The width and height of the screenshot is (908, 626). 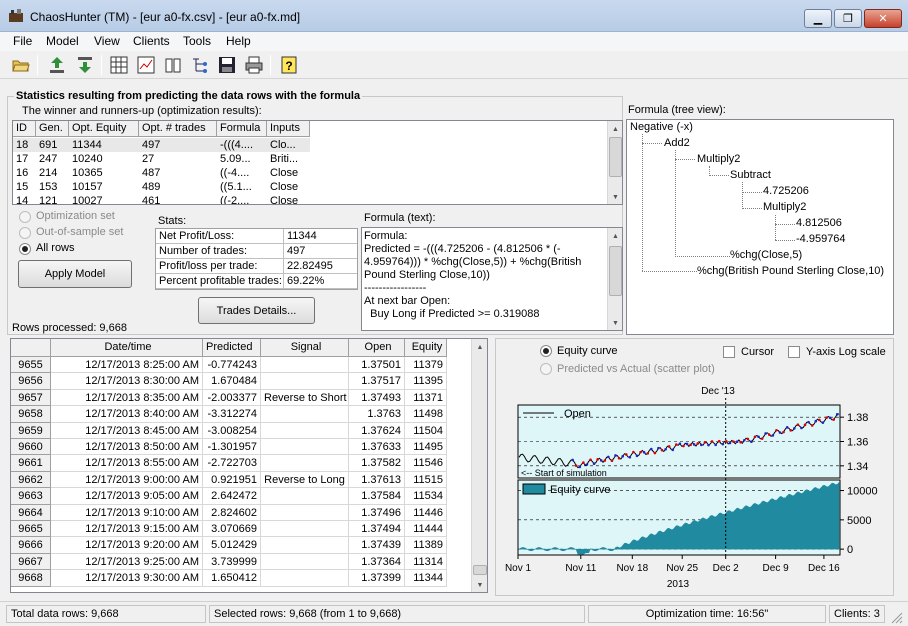 What do you see at coordinates (377, 545) in the screenshot?
I see `grid-cell: 1.37439` at bounding box center [377, 545].